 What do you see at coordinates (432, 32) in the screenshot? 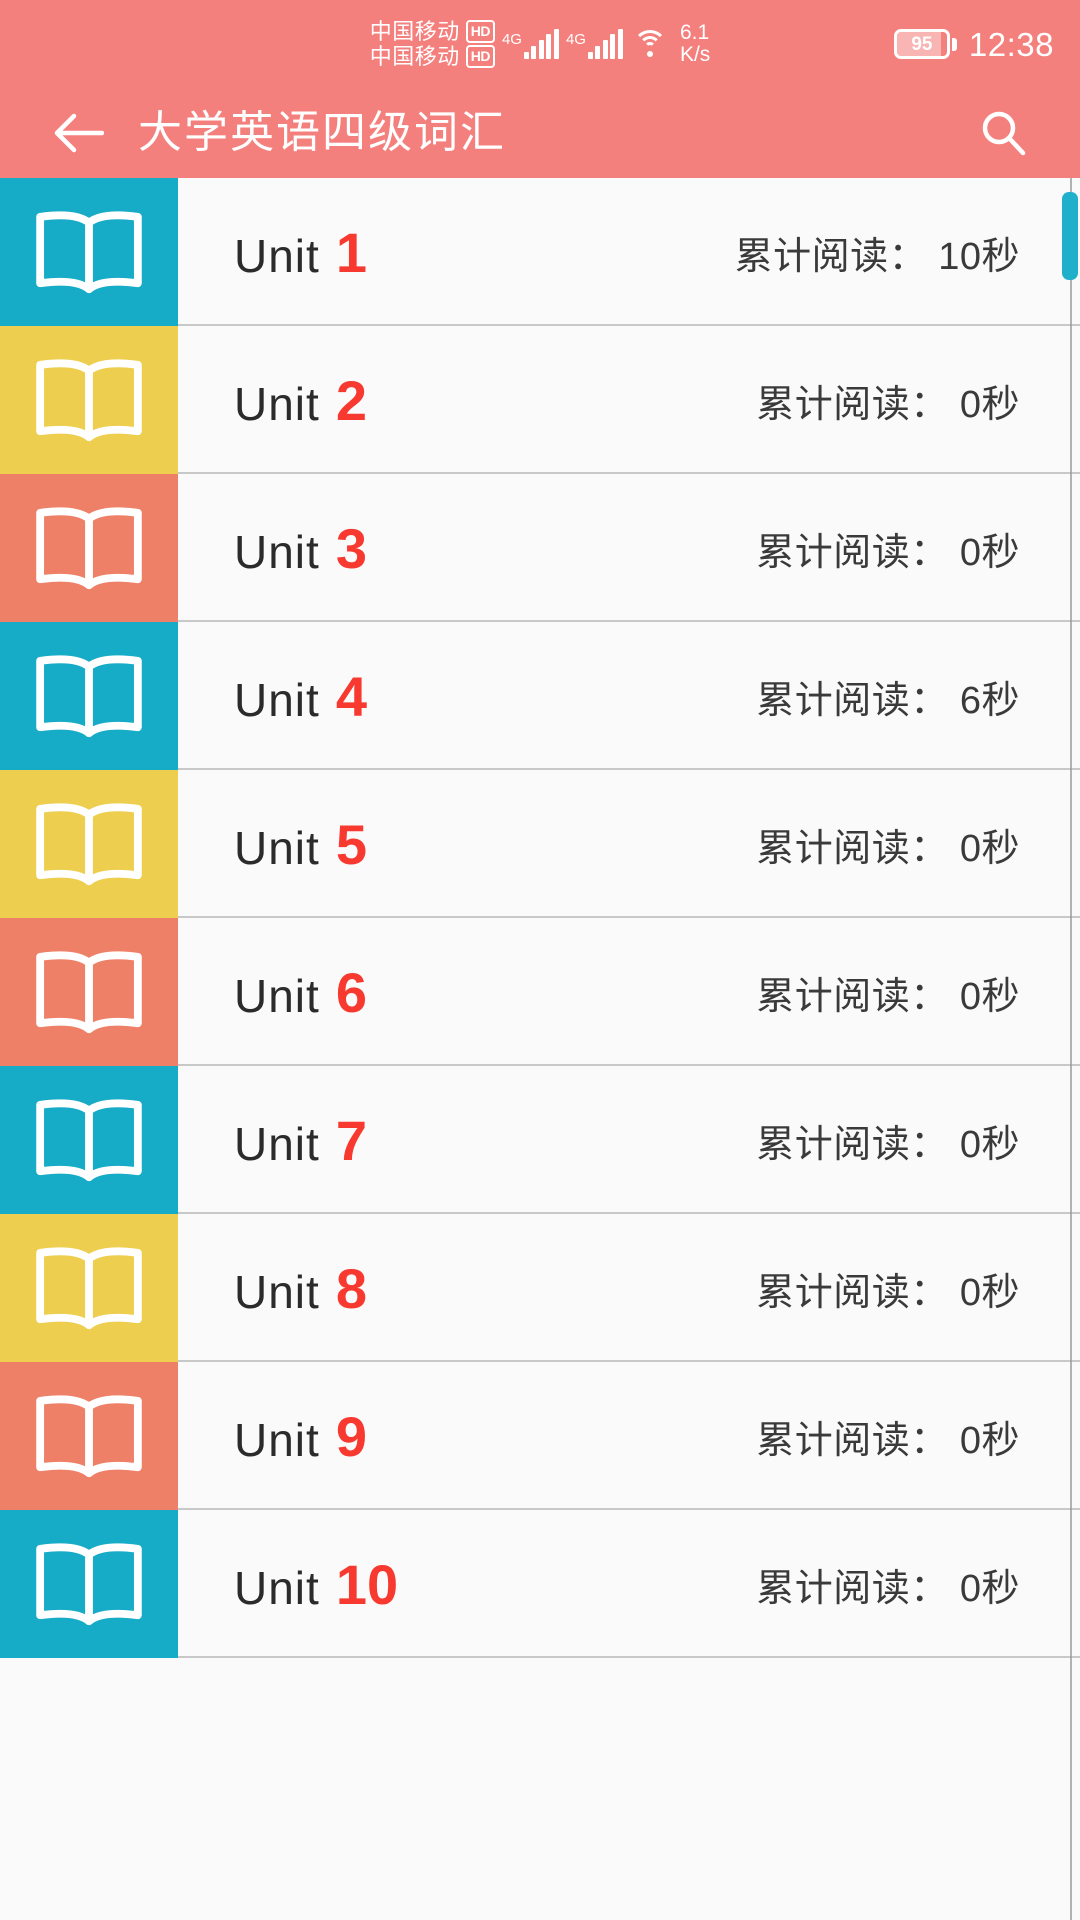
I see `carrier-line-sim1: 中国移动 HD` at bounding box center [432, 32].